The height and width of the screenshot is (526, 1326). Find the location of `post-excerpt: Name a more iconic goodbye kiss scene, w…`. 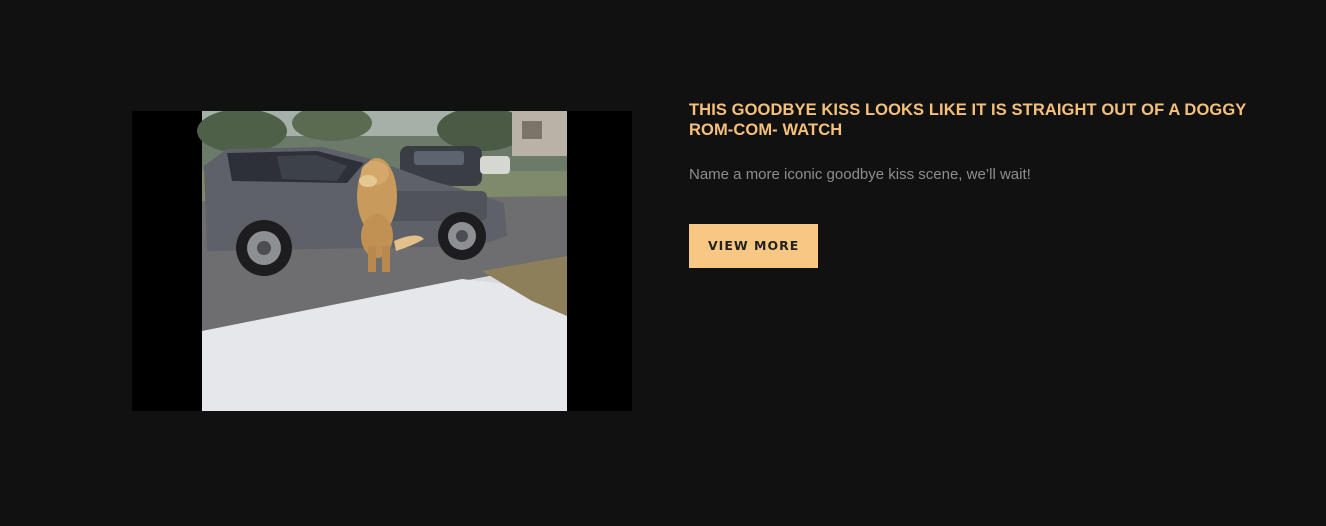

post-excerpt: Name a more iconic goodbye kiss scene, w… is located at coordinates (860, 174).